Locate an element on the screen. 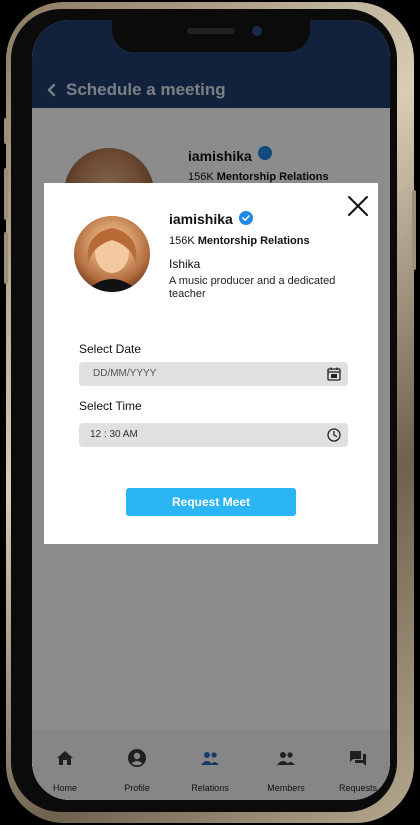  speaker is located at coordinates (211, 31).